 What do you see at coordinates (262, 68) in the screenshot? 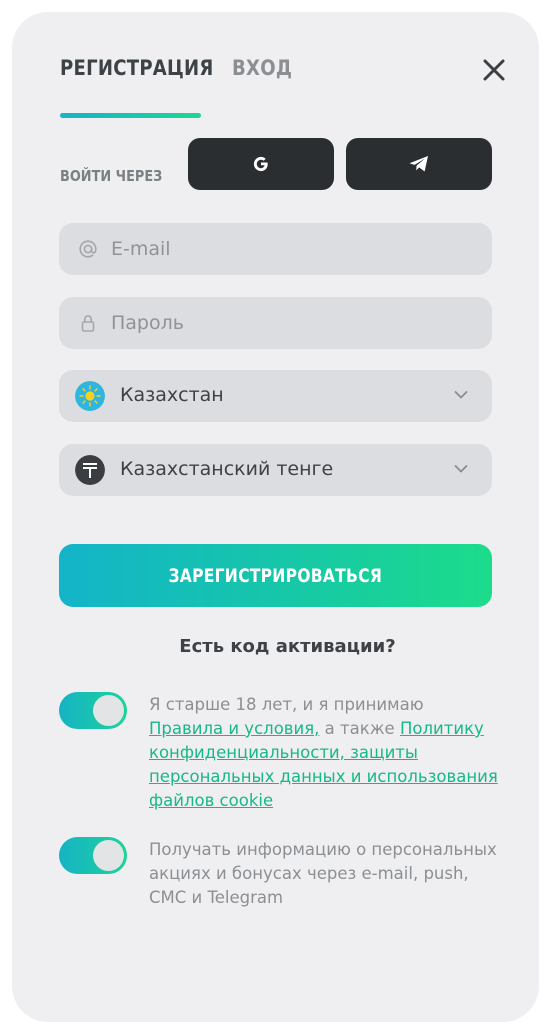
I see `tab-login: ВХОД` at bounding box center [262, 68].